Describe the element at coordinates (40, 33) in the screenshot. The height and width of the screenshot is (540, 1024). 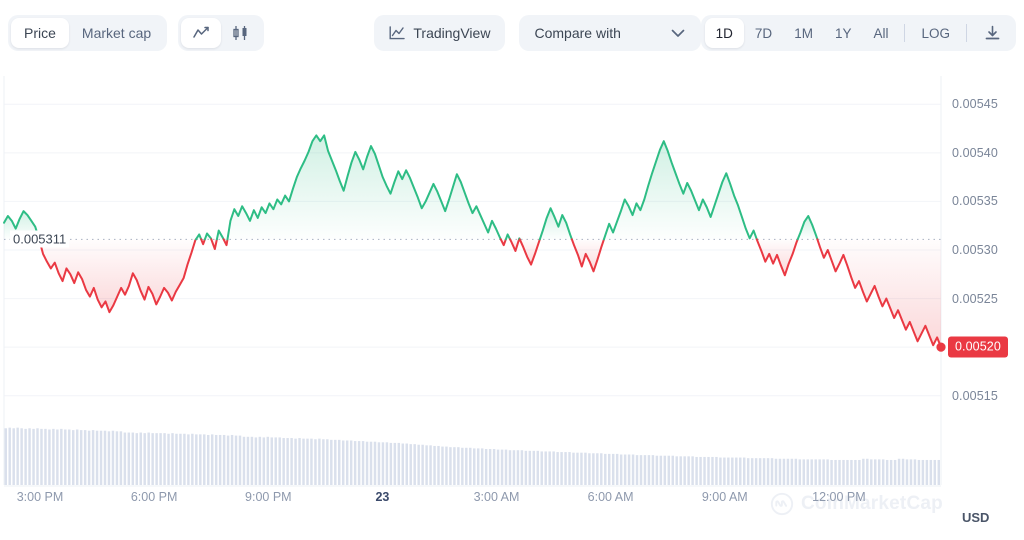
I see `tab-price: Price` at that location.